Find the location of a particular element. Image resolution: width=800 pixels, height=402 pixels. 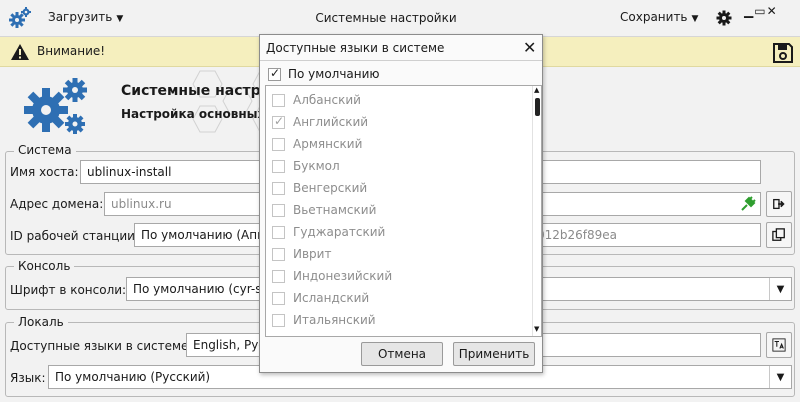

translate-button is located at coordinates (779, 345).